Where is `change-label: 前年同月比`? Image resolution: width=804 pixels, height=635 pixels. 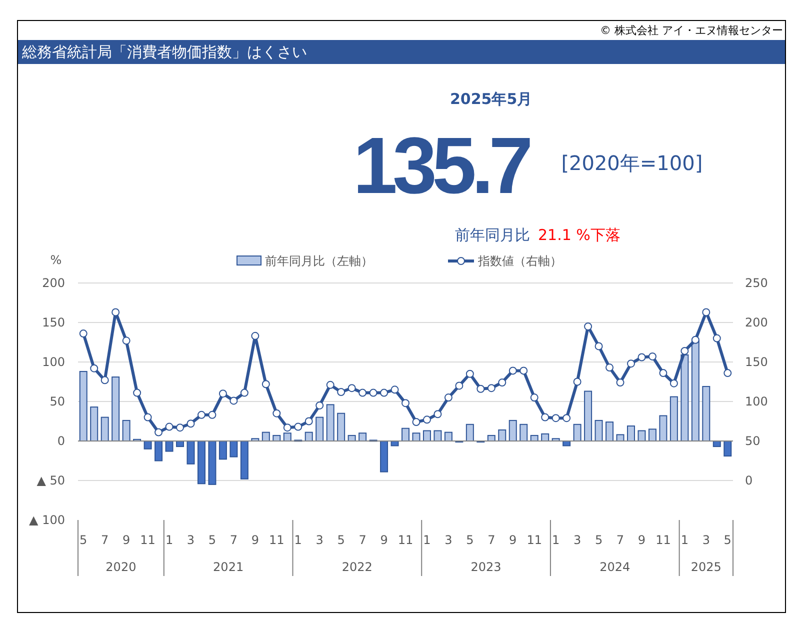 change-label: 前年同月比 is located at coordinates (492, 235).